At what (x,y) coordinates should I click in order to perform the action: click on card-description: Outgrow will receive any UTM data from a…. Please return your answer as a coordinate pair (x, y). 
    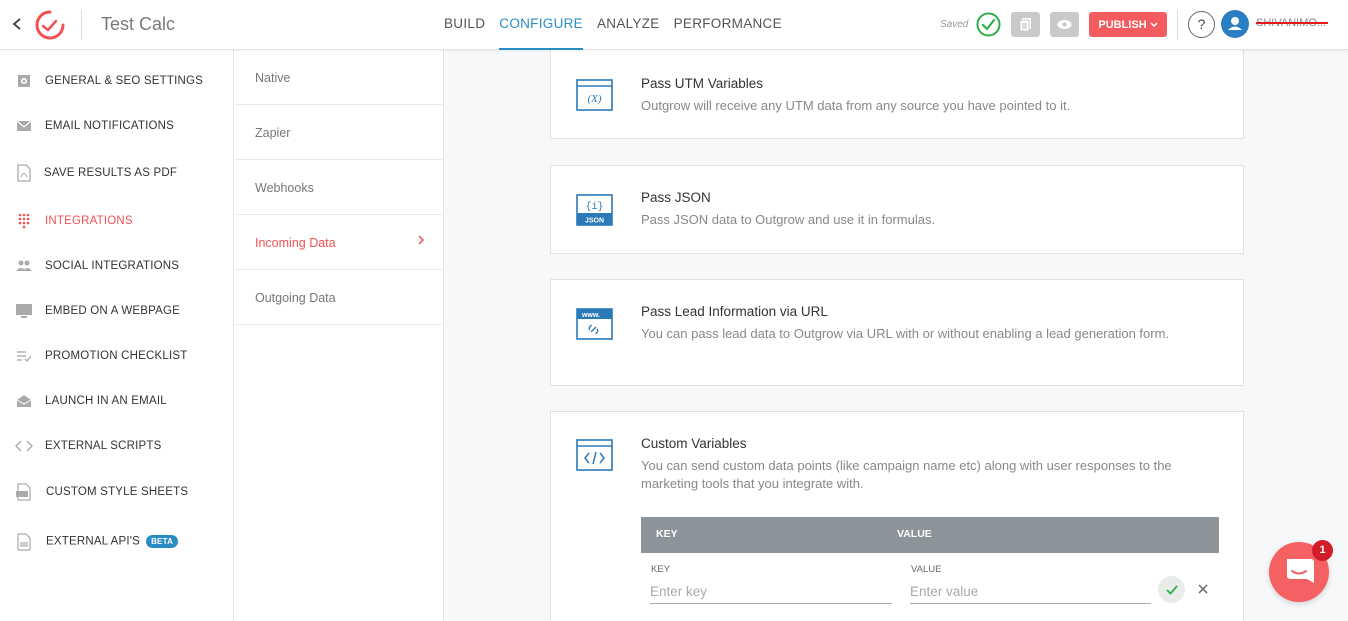
    Looking at the image, I should click on (856, 105).